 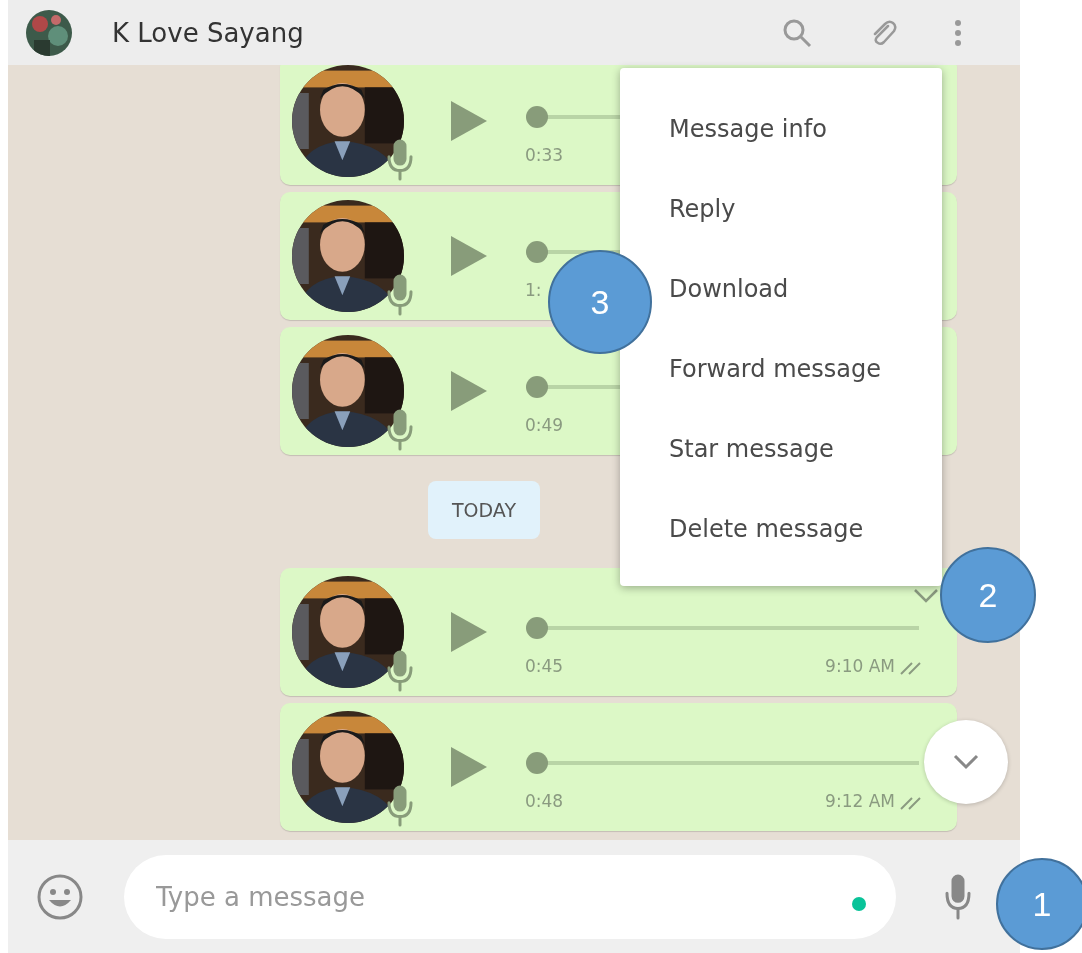 I want to click on audio-duration: 0:33, so click(x=544, y=155).